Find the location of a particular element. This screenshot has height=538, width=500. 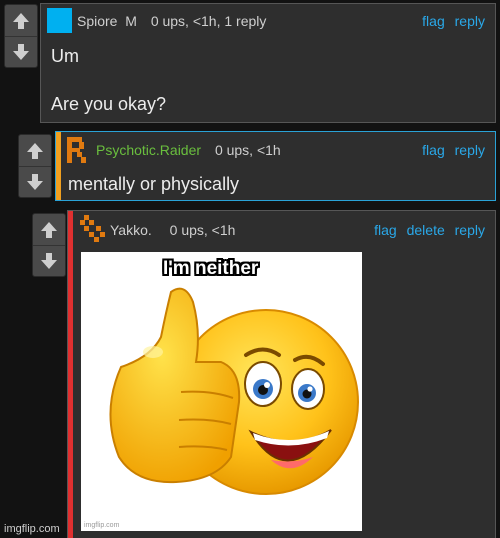

meme-caption: I'm neither is located at coordinates (211, 268).